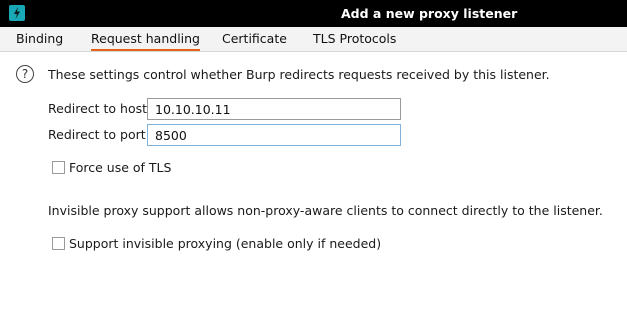 The width and height of the screenshot is (627, 319). Describe the element at coordinates (99, 134) in the screenshot. I see `redirect-port-label: Redirect to port:` at that location.